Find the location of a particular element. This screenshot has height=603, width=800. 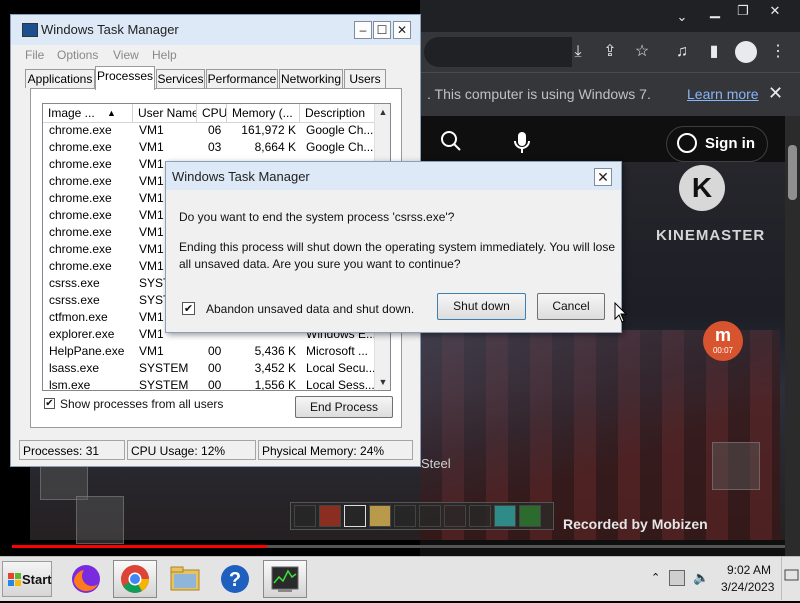

cell-image: HelpPane.exe is located at coordinates (87, 351).